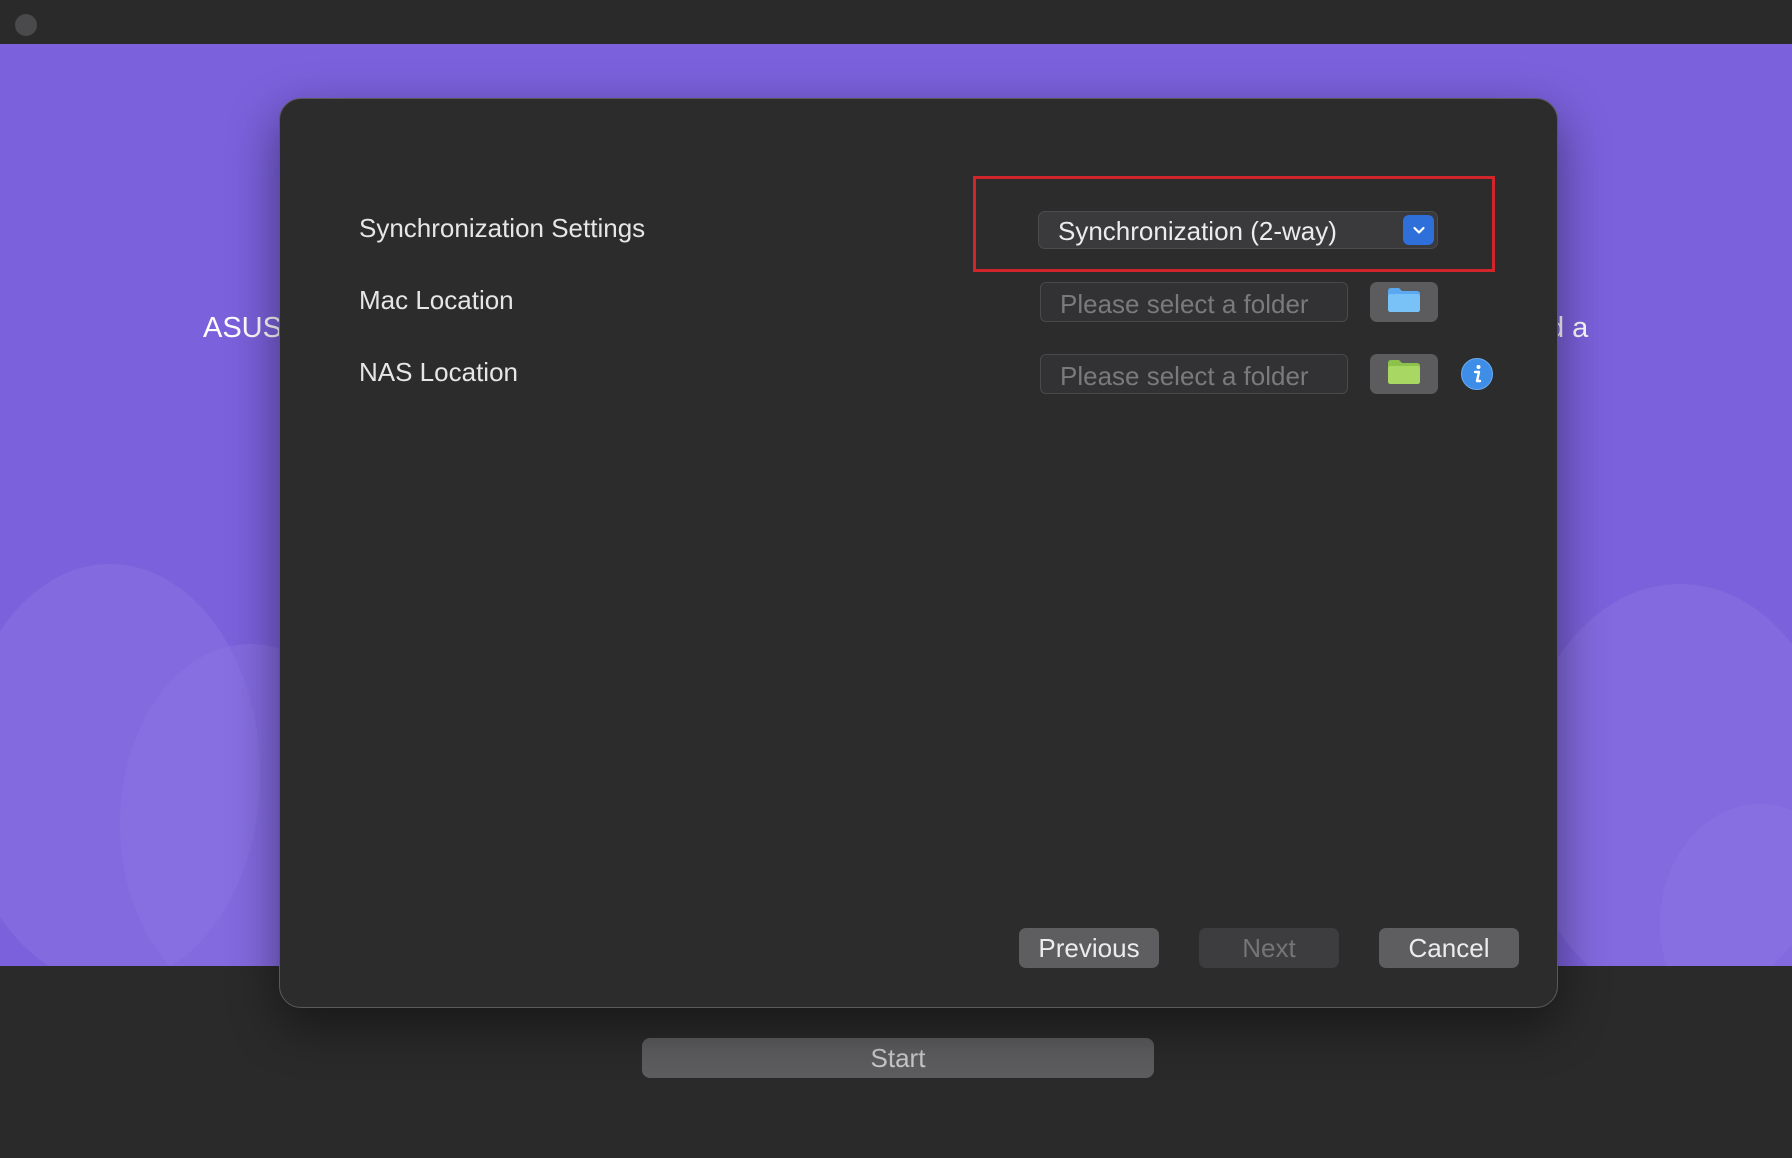 Image resolution: width=1792 pixels, height=1158 pixels. I want to click on folder-green-icon, so click(1404, 374).